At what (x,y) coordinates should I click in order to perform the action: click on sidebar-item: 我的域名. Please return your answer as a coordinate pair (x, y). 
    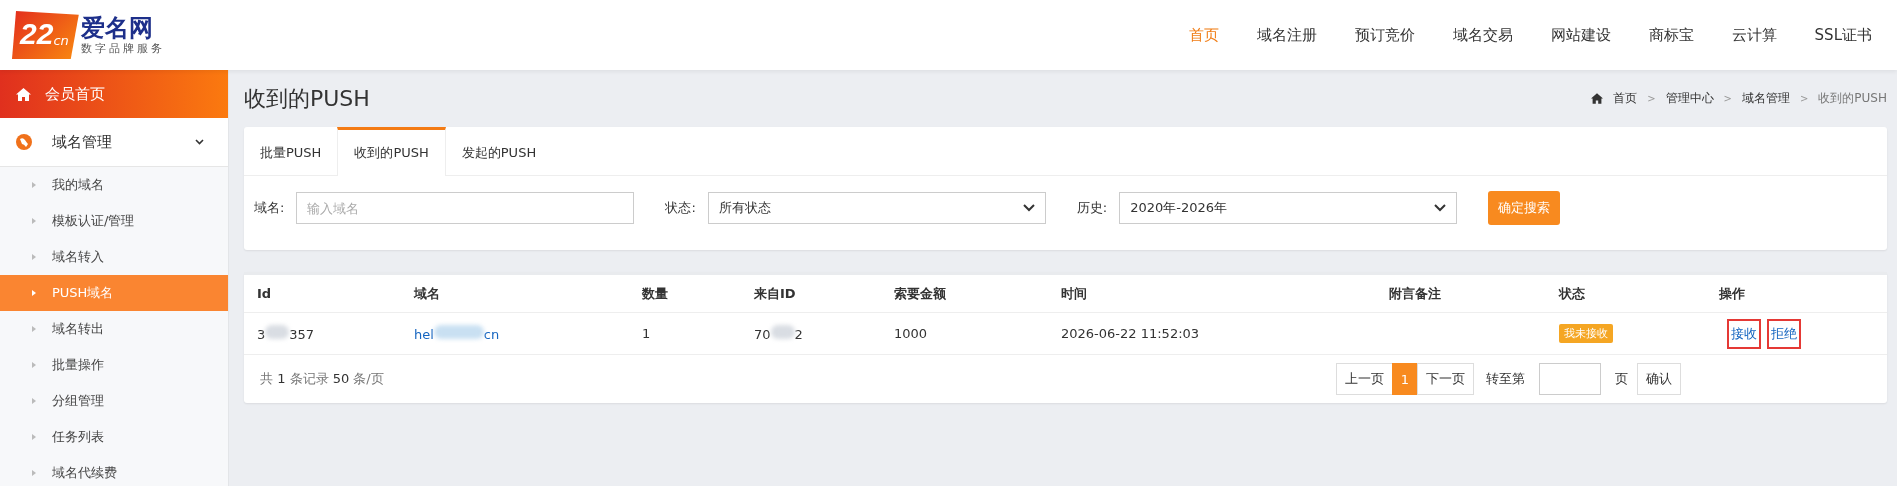
    Looking at the image, I should click on (114, 185).